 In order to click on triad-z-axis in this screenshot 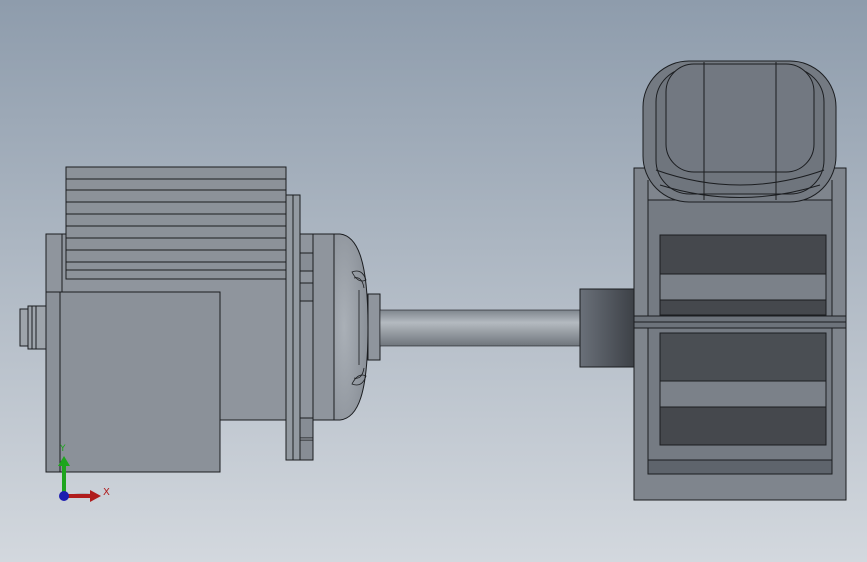, I will do `click(64, 496)`.